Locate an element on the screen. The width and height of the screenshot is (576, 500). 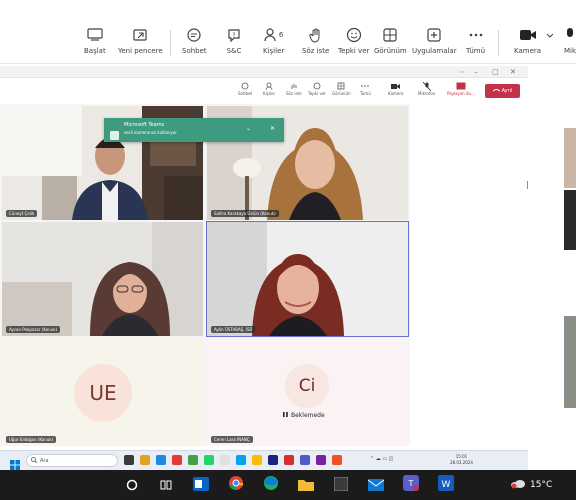
chrome-button is located at coordinates (236, 485).